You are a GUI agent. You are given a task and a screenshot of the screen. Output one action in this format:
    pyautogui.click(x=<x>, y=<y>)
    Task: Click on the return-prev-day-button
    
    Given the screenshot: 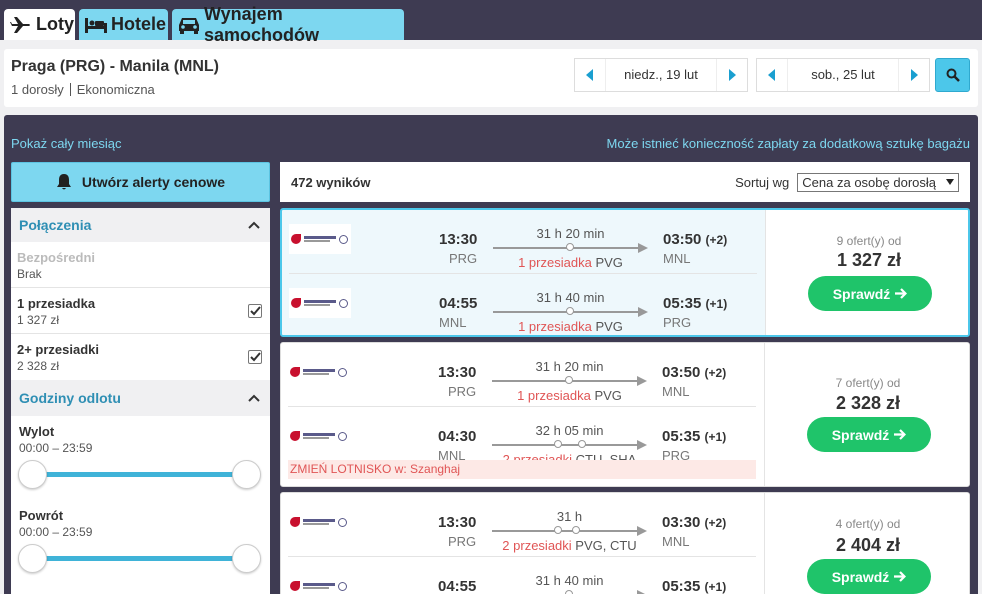 What is the action you would take?
    pyautogui.click(x=772, y=75)
    